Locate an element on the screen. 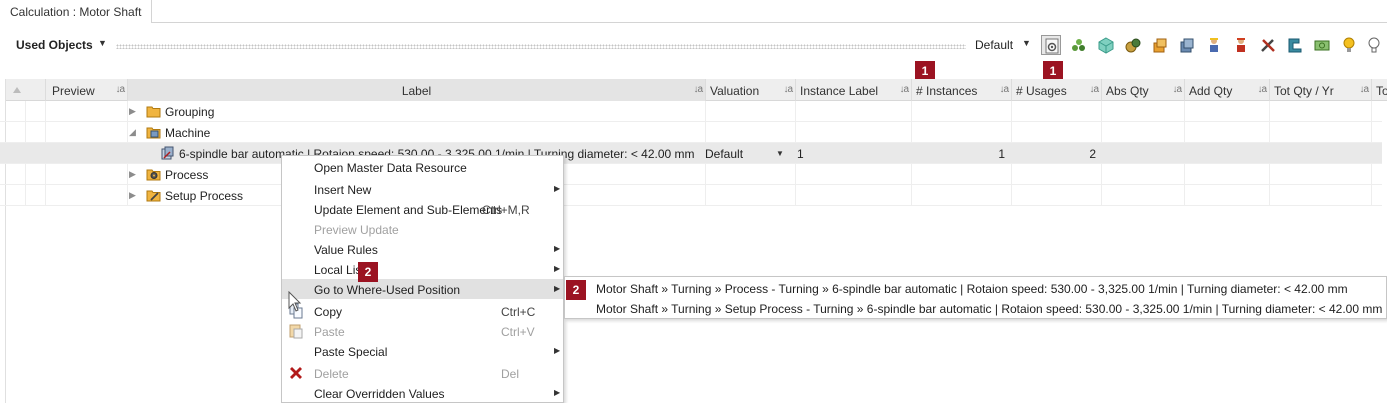  tree-row-process: ▶ Process is located at coordinates (691, 174).